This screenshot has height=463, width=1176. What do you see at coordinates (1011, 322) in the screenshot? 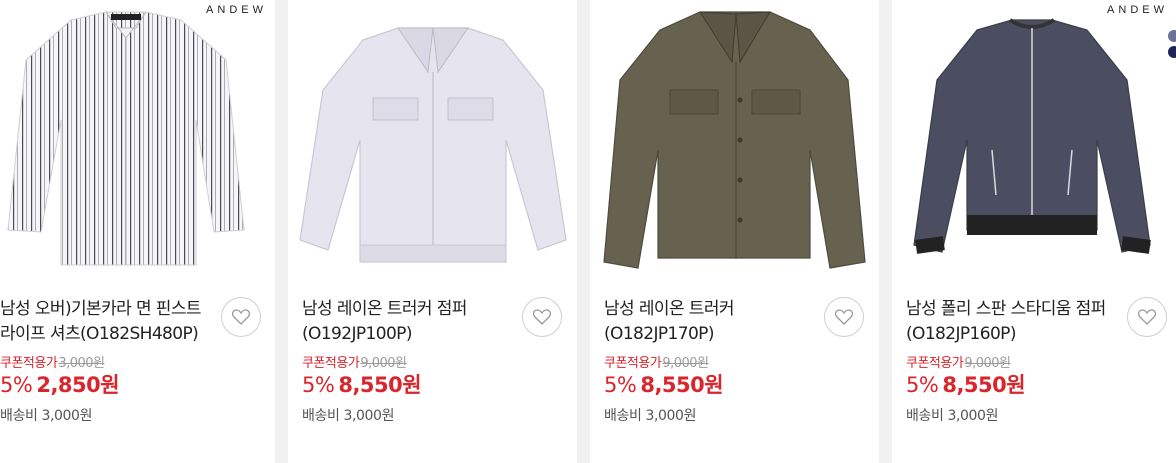
I see `product-title: 남성 폴리 스판 스타디움 점퍼 (O182JP160P)` at bounding box center [1011, 322].